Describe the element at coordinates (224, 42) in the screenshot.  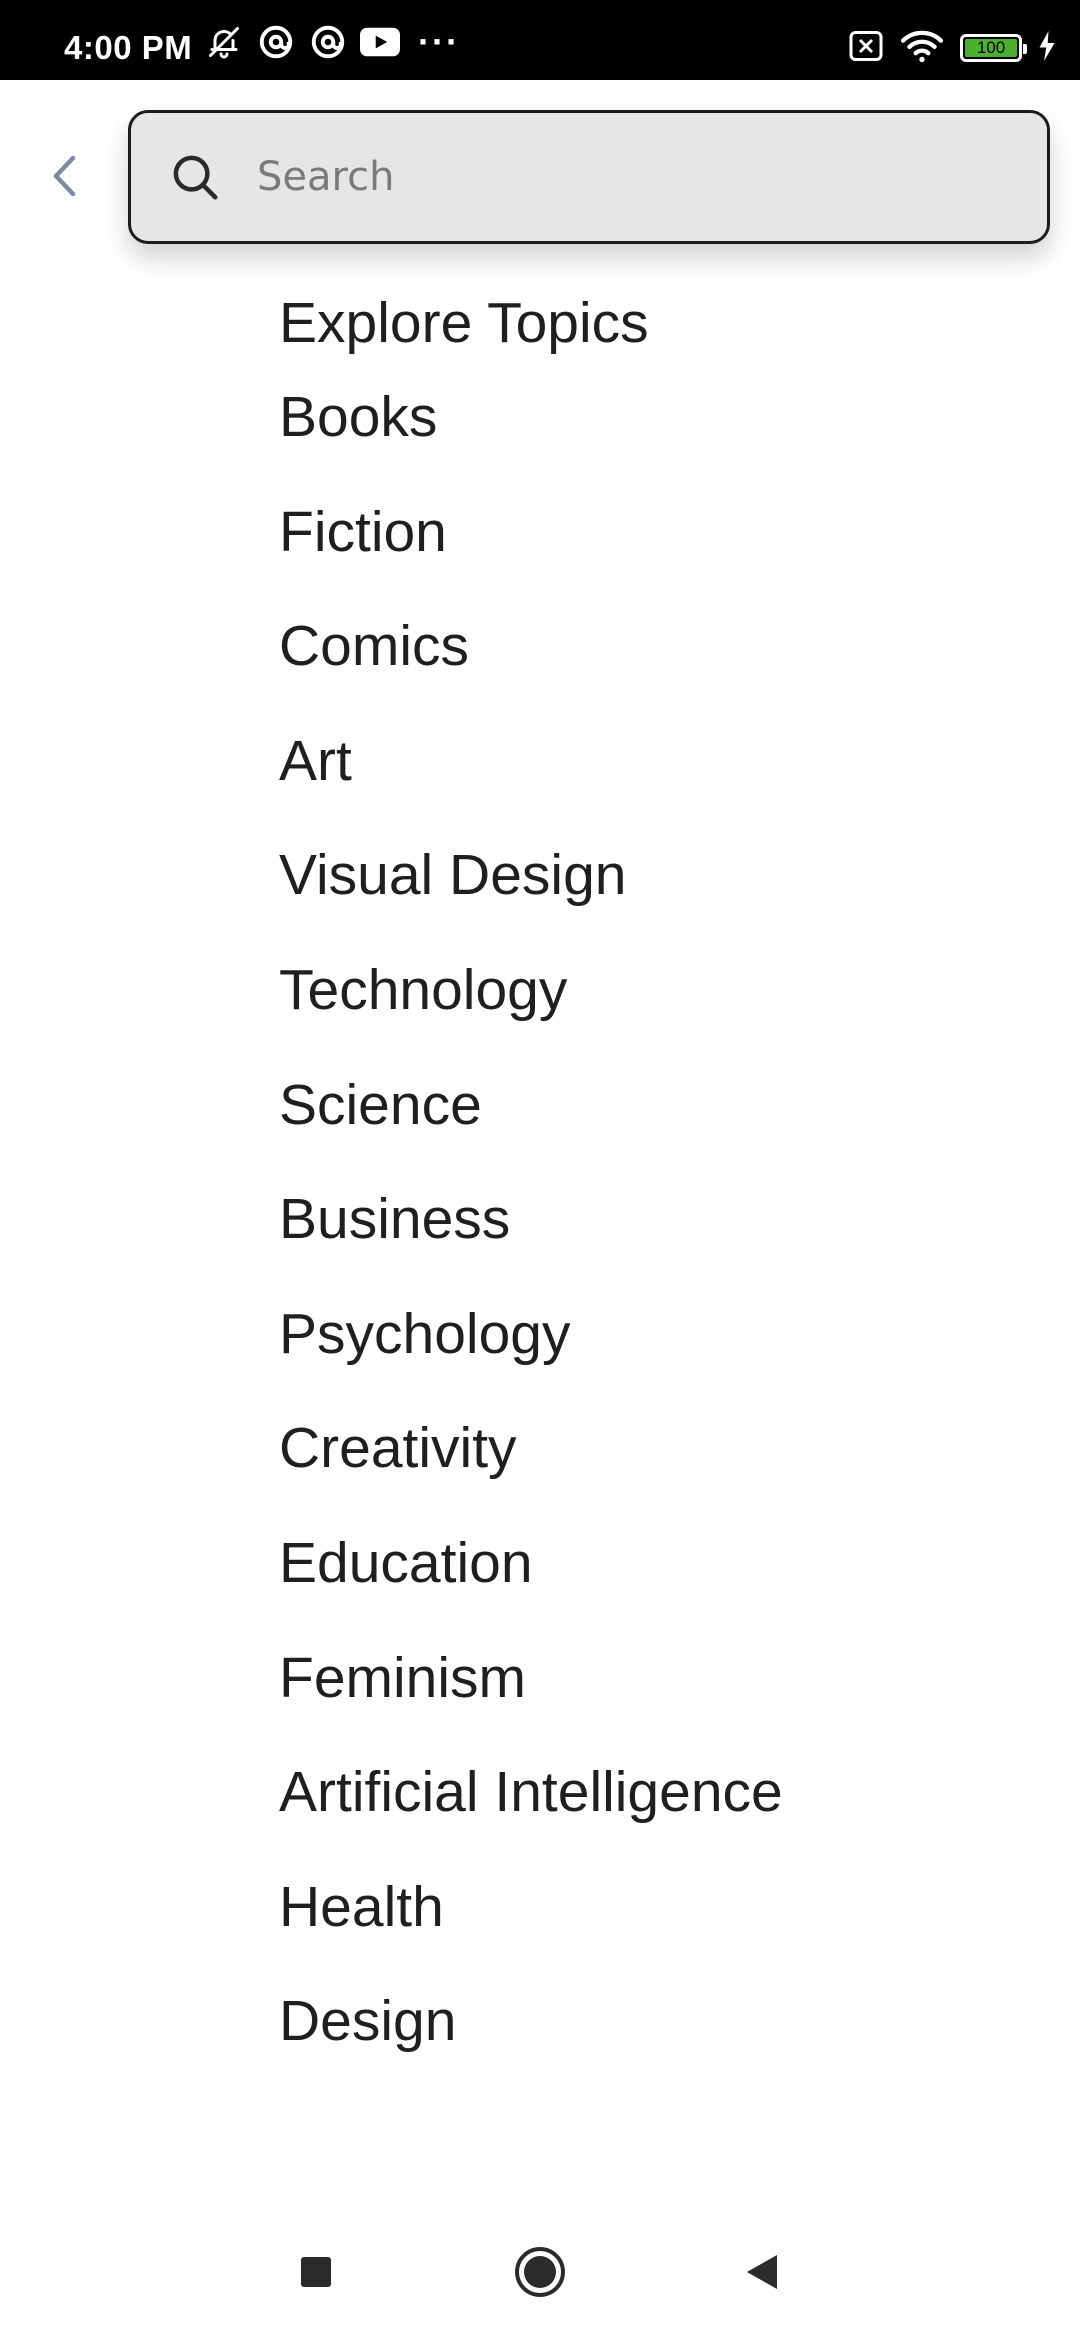
I see `notifications-off-icon` at that location.